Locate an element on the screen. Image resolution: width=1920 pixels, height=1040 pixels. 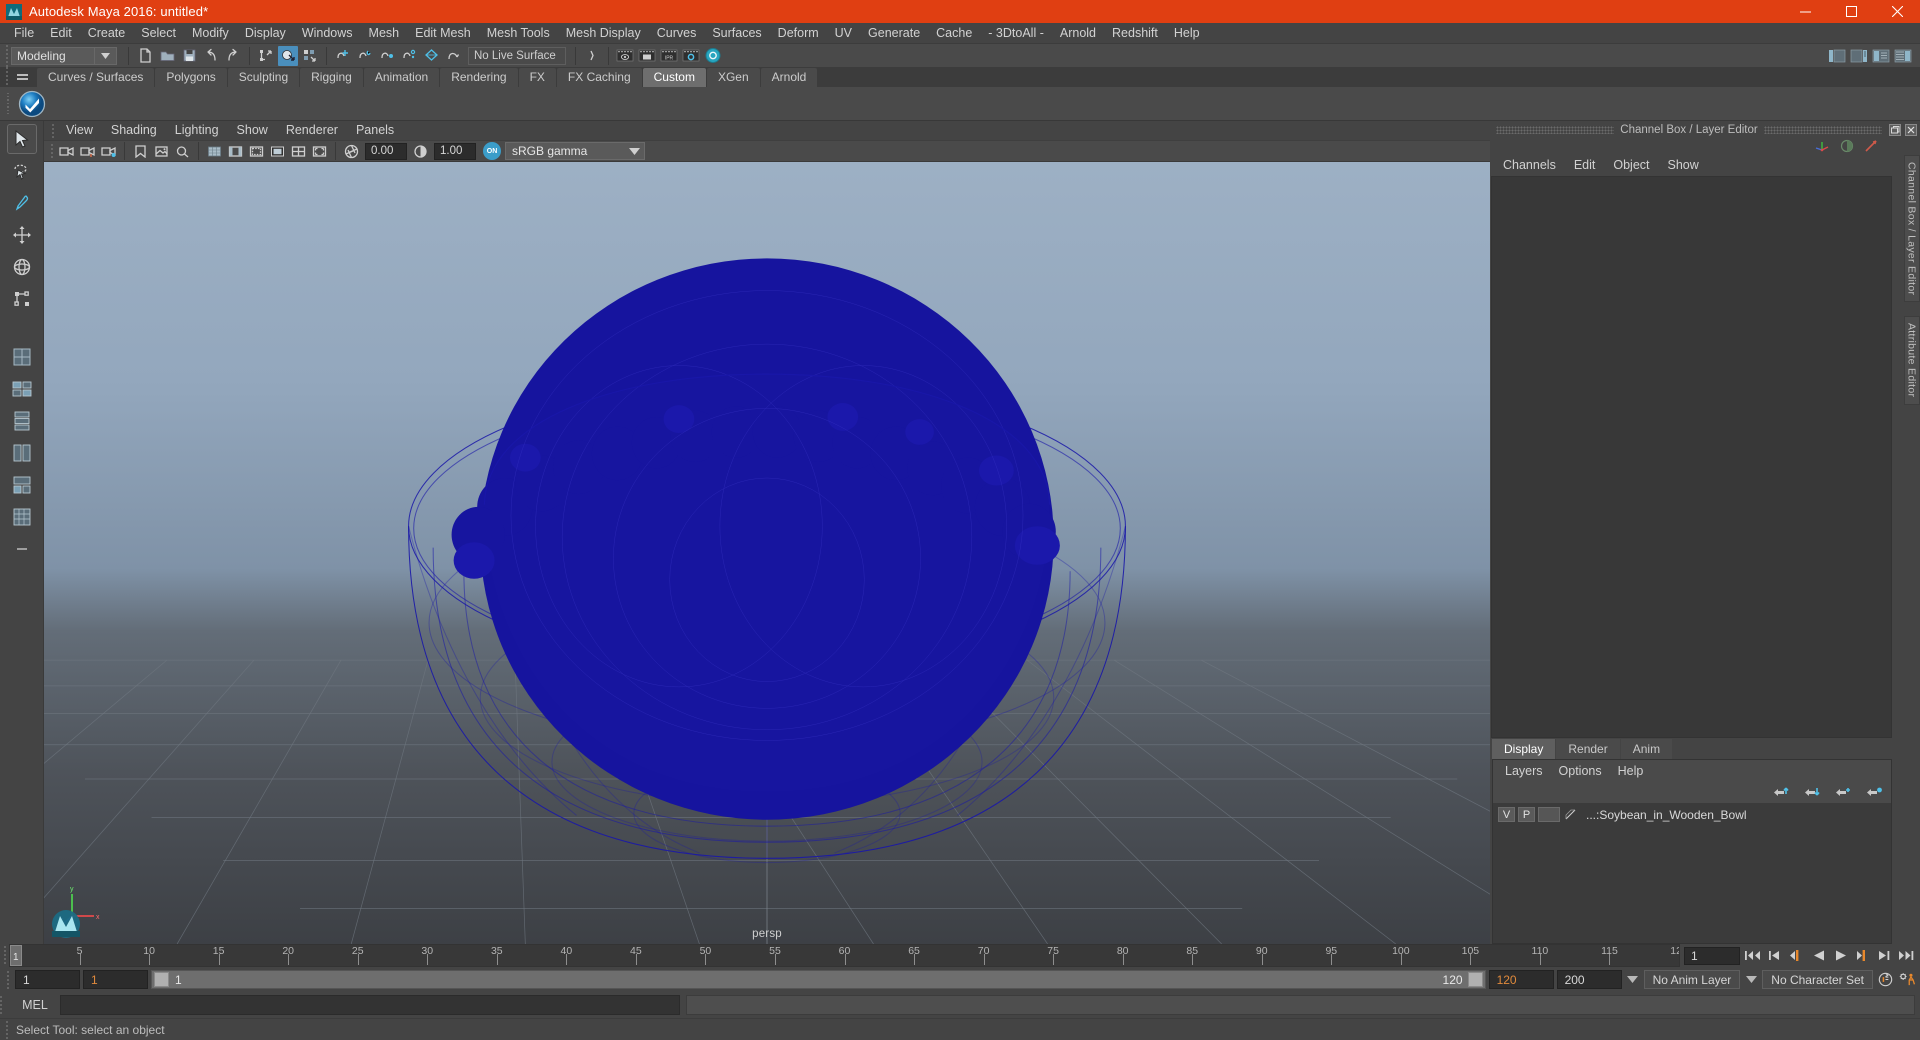
vertical-tab-attribute-editor: Attribute Editor is located at coordinates (1911, 360).